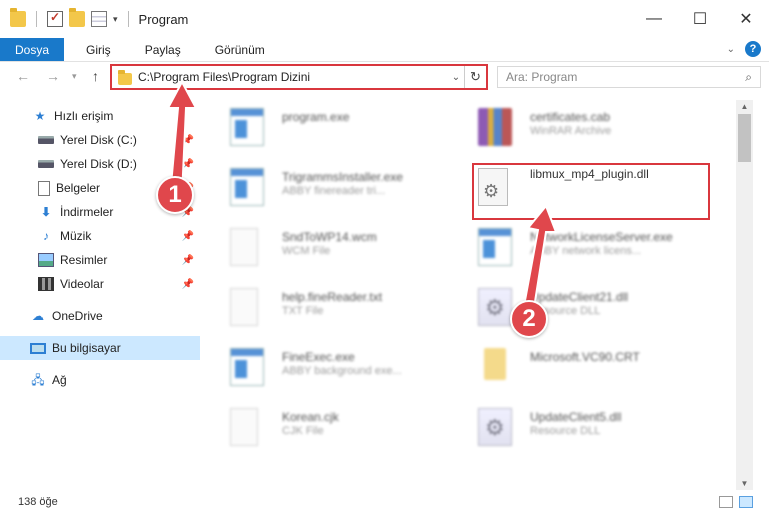  What do you see at coordinates (240, 49) in the screenshot?
I see `tab-view: Görünüm` at bounding box center [240, 49].